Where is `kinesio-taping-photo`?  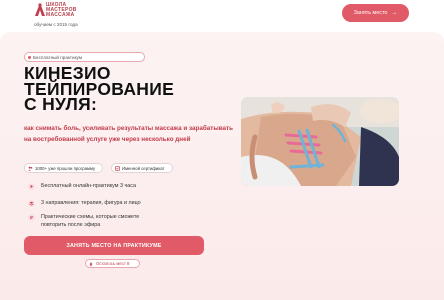
kinesio-taping-photo is located at coordinates (320, 141).